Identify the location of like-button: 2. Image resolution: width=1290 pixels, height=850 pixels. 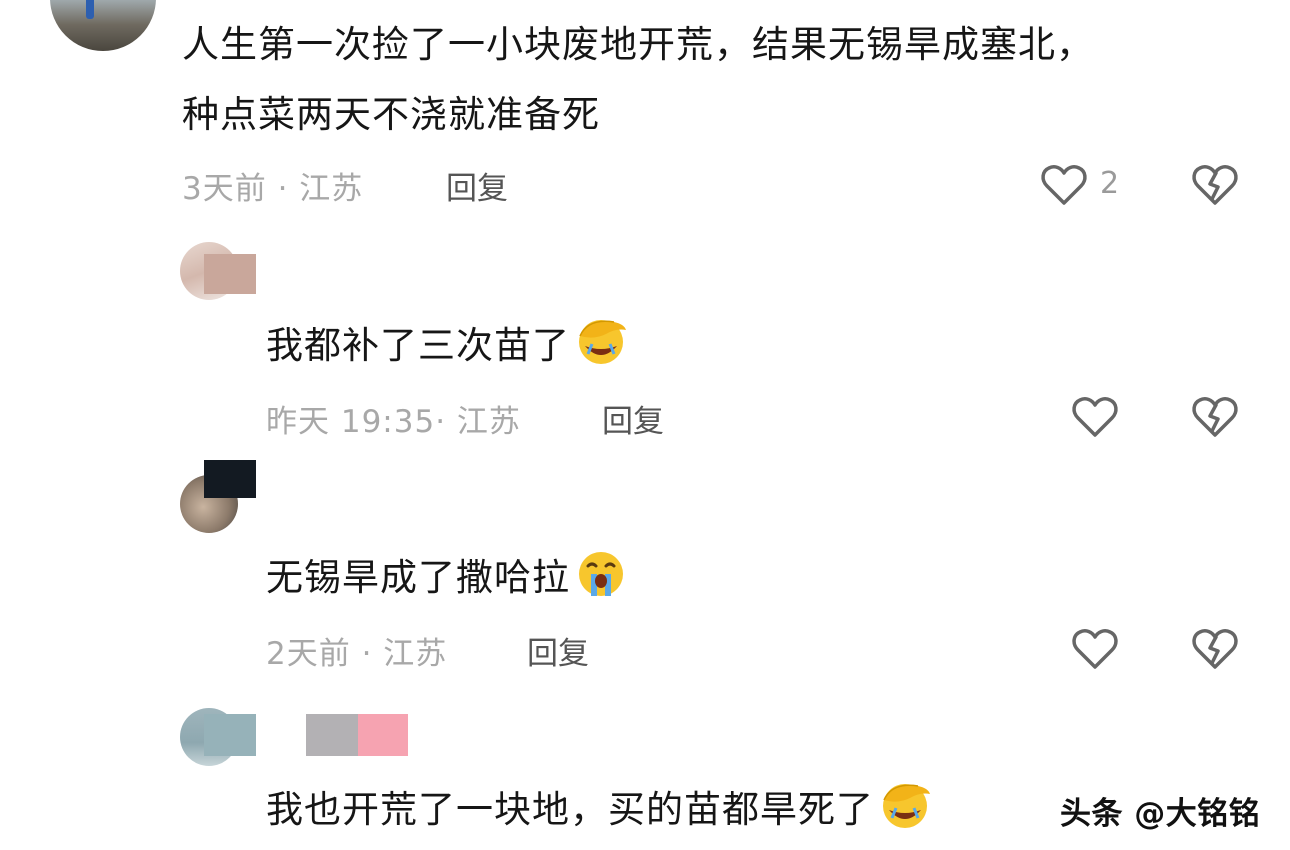
(1085, 186).